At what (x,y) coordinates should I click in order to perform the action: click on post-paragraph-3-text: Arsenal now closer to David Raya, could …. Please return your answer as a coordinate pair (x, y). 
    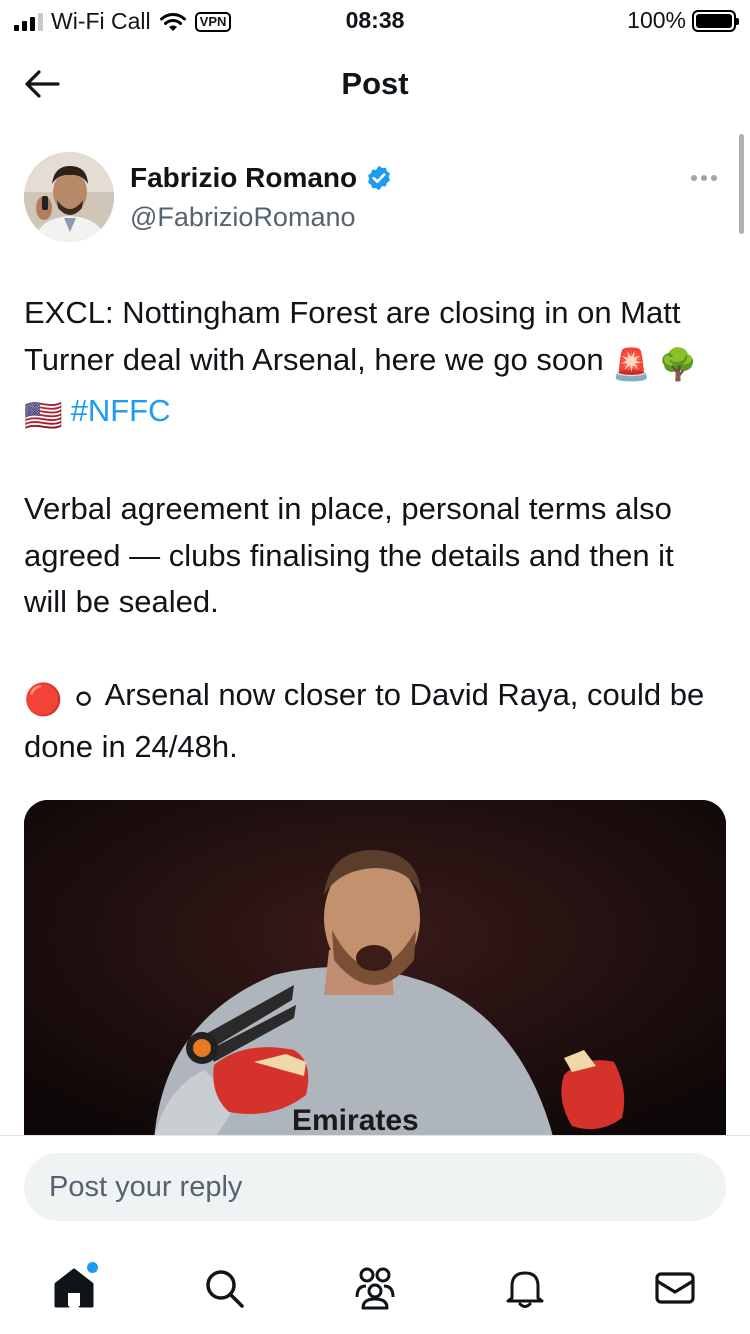
    Looking at the image, I should click on (364, 720).